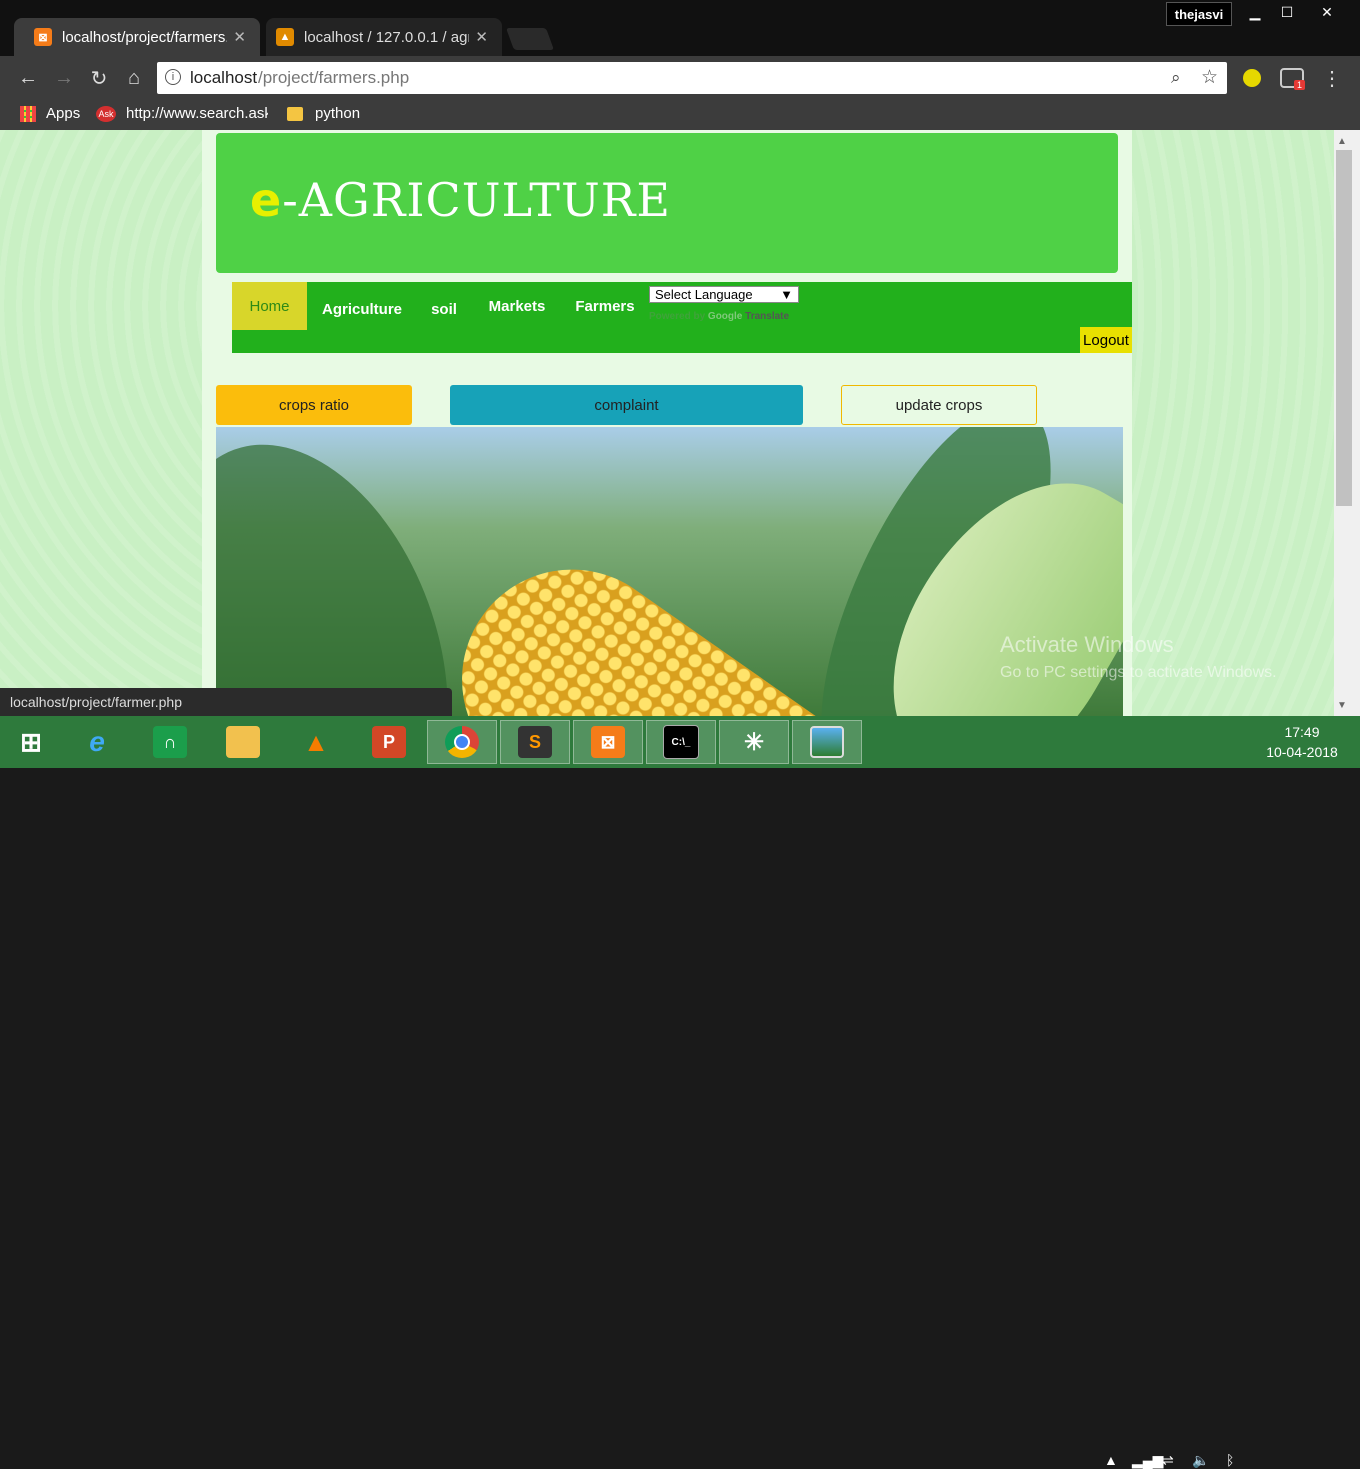 The width and height of the screenshot is (1360, 1469). Describe the element at coordinates (444, 309) in the screenshot. I see `nav-soil: soil` at that location.